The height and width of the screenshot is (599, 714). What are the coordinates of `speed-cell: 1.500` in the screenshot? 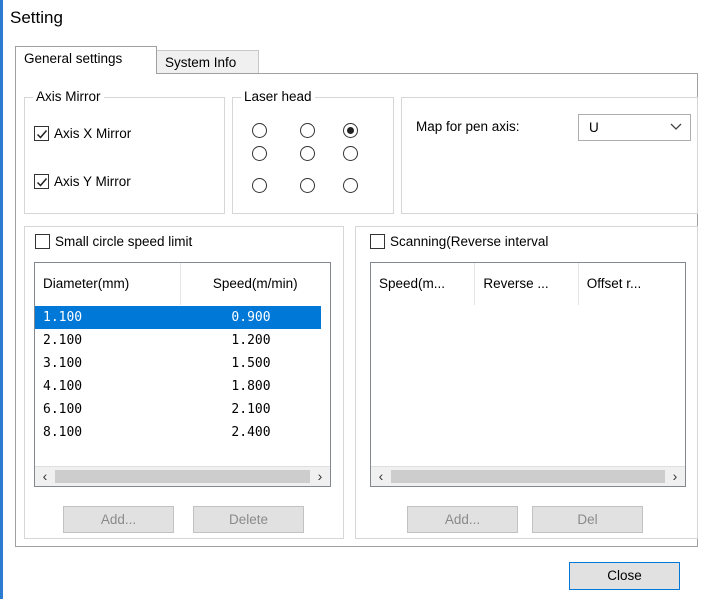 It's located at (251, 363).